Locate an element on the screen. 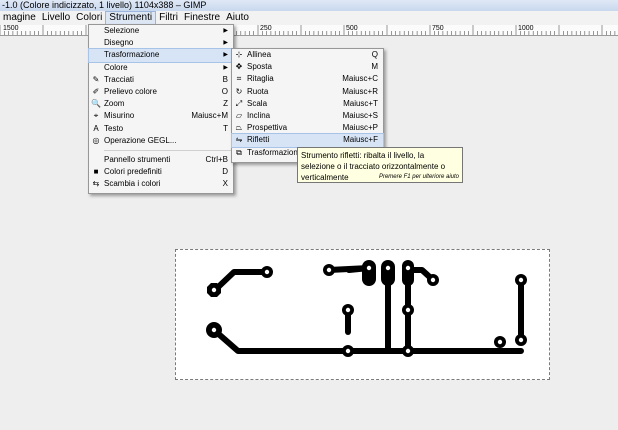 The width and height of the screenshot is (618, 430). ruler-label: 1500 is located at coordinates (11, 28).